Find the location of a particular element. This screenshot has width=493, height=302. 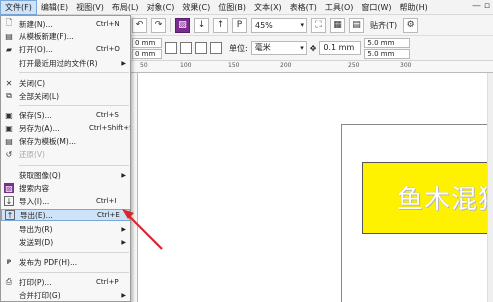

pdf-icon: P is located at coordinates (9, 262).